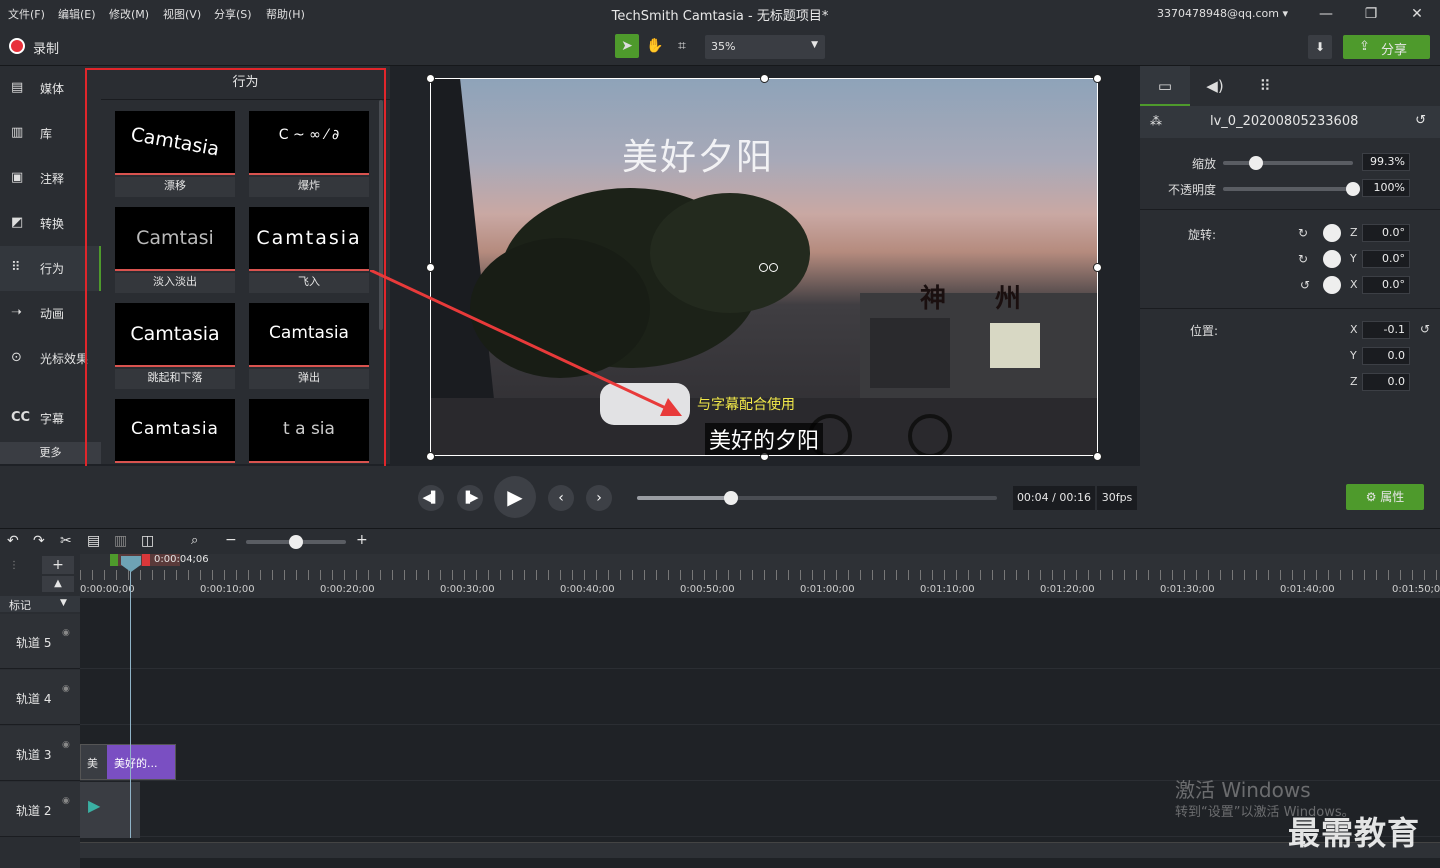  What do you see at coordinates (309, 346) in the screenshot?
I see `behavior-tile-pop-up: Camtasia 弹出` at bounding box center [309, 346].